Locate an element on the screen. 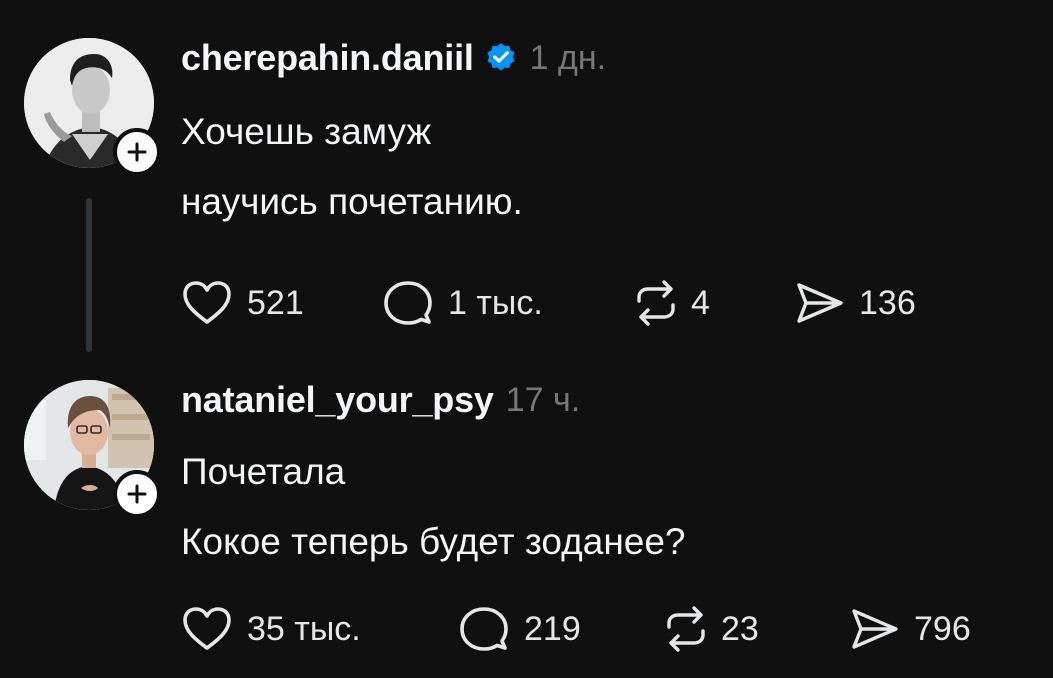 The height and width of the screenshot is (678, 1053). post-time: 17 ч. is located at coordinates (543, 399).